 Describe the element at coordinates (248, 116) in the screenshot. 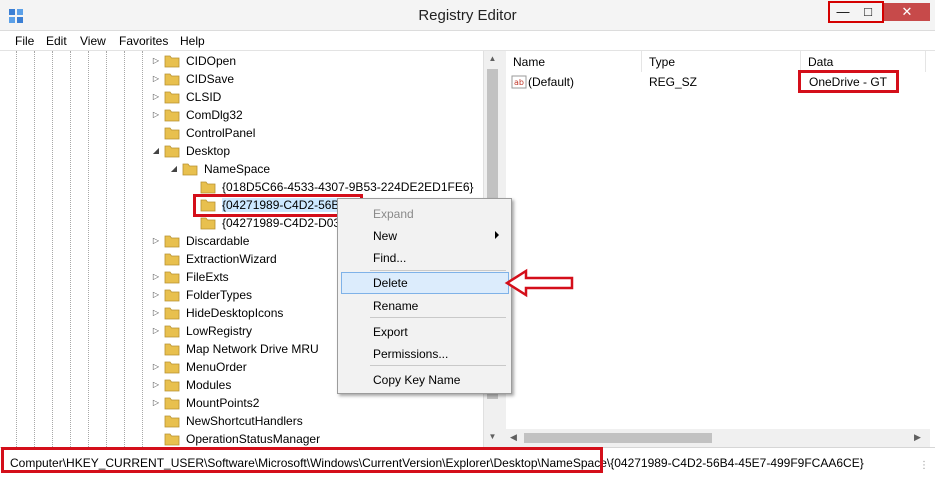

I see `tree-item-comdlg32: ▷ ComDlg32` at that location.